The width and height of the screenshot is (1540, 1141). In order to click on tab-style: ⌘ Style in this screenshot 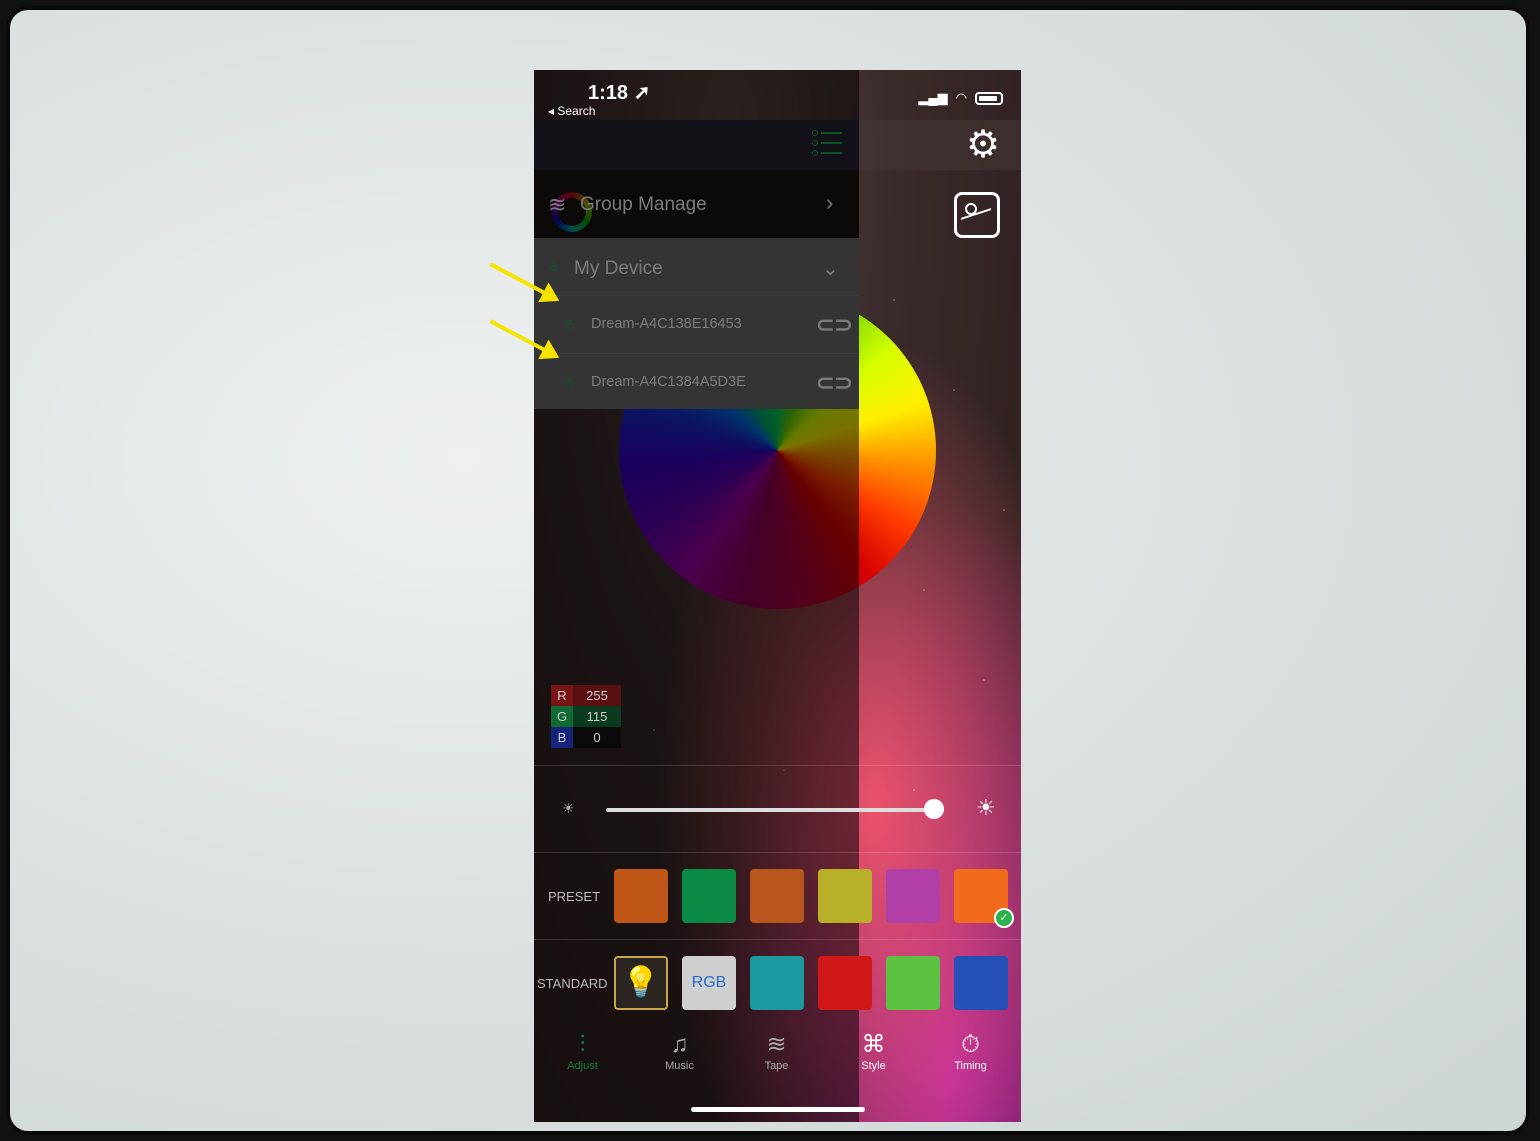, I will do `click(873, 1051)`.